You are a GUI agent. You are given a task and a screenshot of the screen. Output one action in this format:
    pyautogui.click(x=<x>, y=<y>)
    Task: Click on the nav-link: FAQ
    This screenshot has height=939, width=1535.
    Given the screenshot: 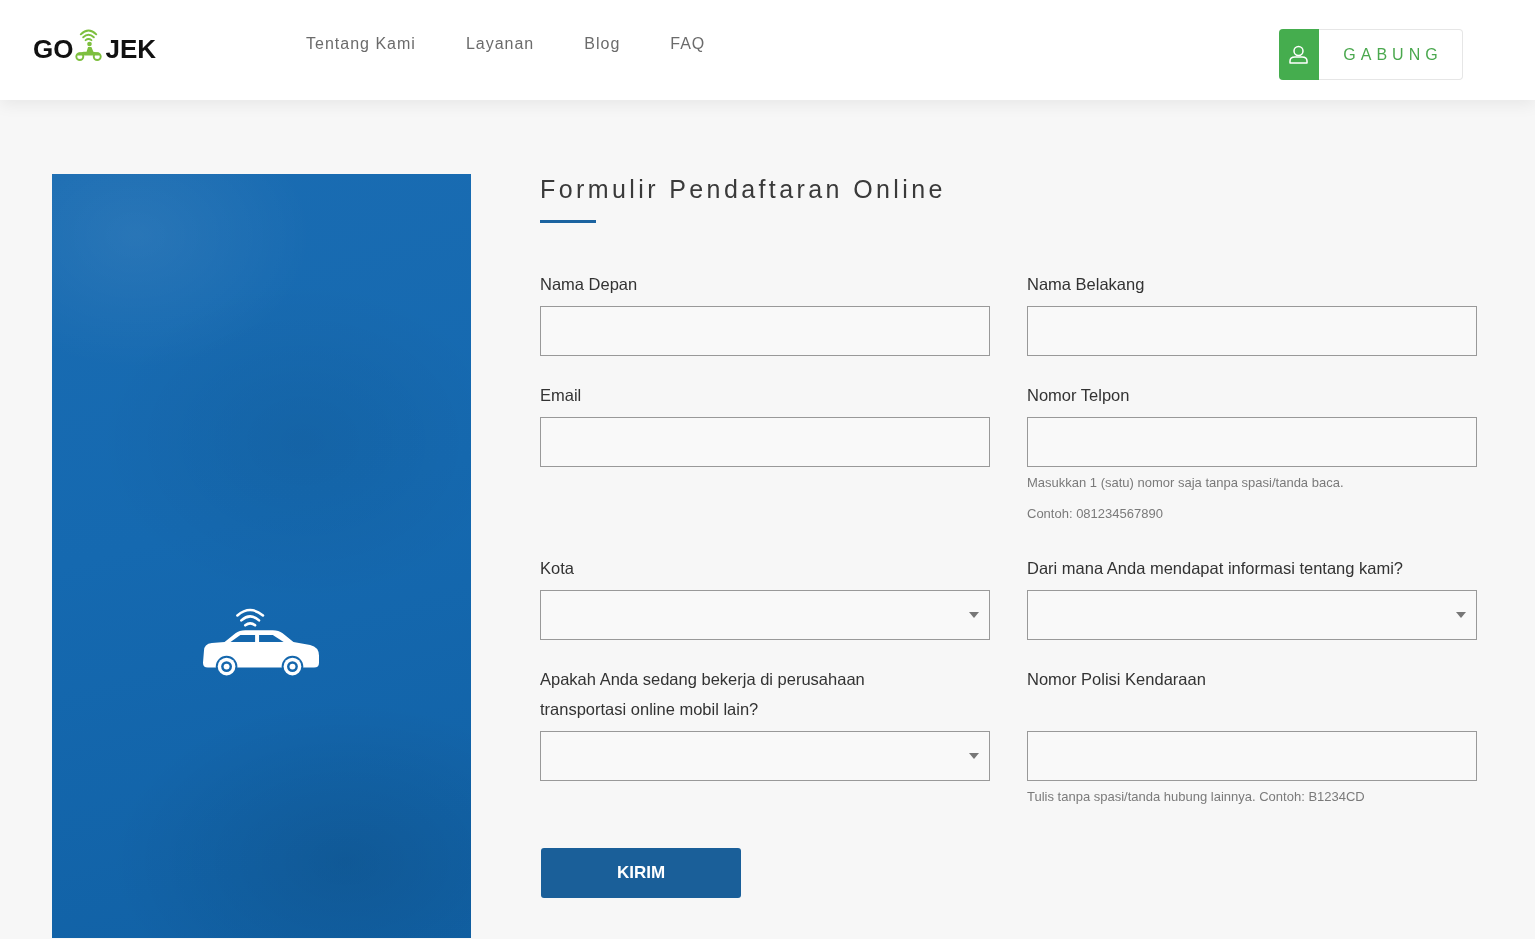 What is the action you would take?
    pyautogui.click(x=688, y=44)
    